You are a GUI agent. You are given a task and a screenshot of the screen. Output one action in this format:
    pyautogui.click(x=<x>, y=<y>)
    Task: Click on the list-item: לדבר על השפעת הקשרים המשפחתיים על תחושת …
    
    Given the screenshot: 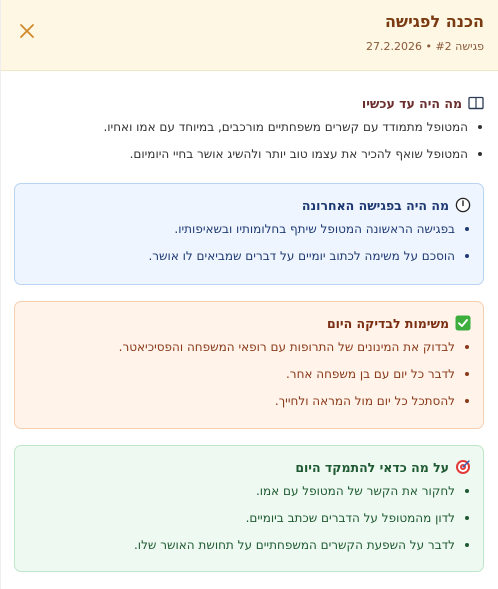 What is the action you would take?
    pyautogui.click(x=249, y=545)
    